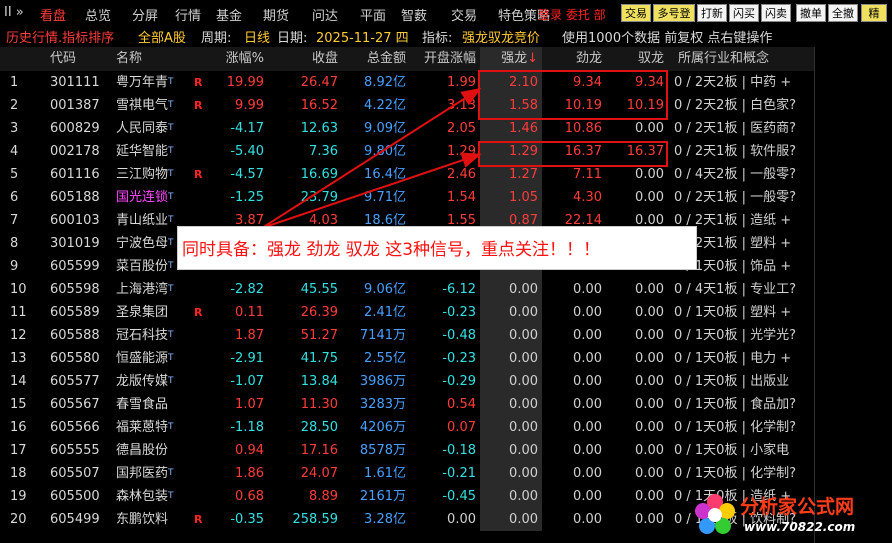 The height and width of the screenshot is (543, 892). I want to click on stock-name-cell: 粤万年青T, so click(146, 82).